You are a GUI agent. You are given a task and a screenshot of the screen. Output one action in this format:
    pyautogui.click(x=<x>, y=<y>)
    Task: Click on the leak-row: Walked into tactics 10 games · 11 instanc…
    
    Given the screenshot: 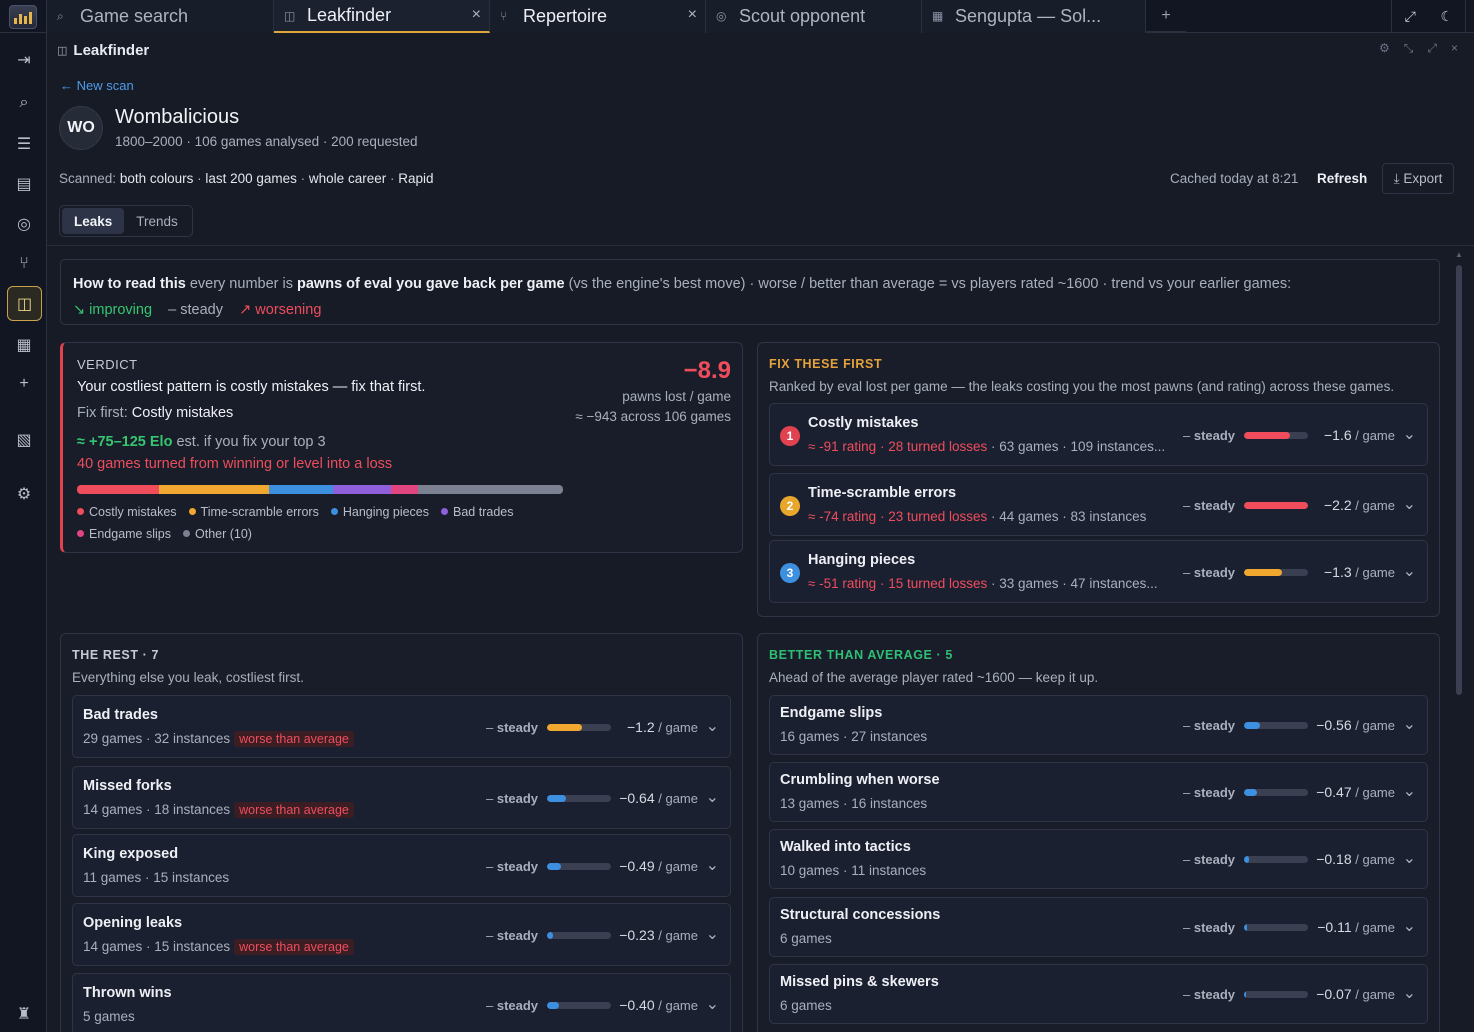 What is the action you would take?
    pyautogui.click(x=1098, y=859)
    